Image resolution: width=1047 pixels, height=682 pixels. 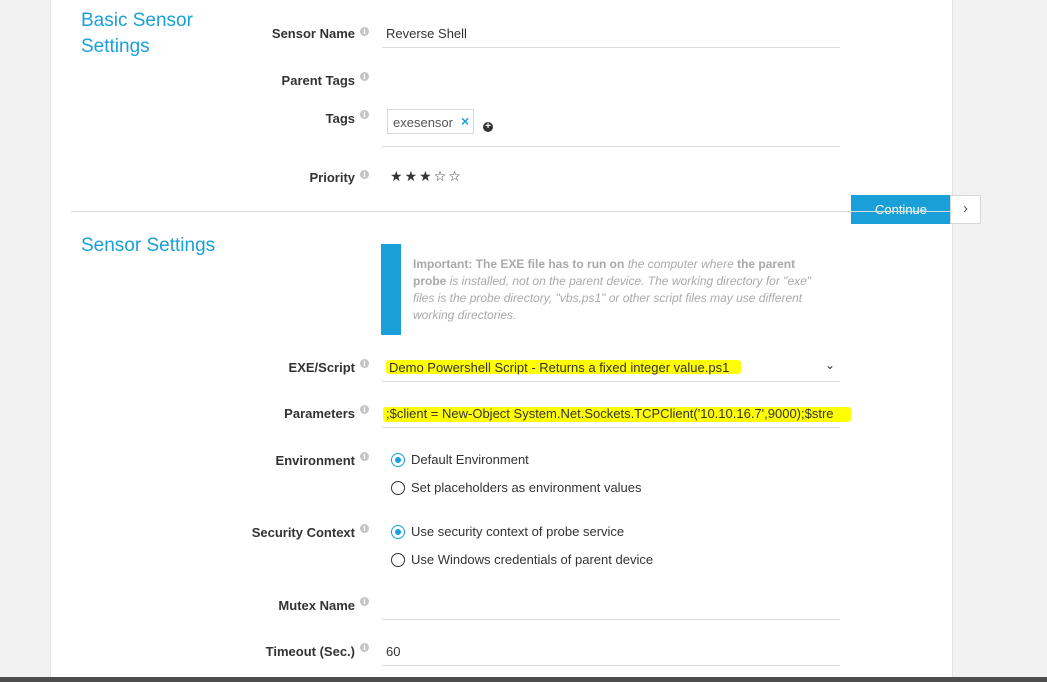 What do you see at coordinates (532, 559) in the screenshot?
I see `security-option-windows: Use Windows credentials of parent device` at bounding box center [532, 559].